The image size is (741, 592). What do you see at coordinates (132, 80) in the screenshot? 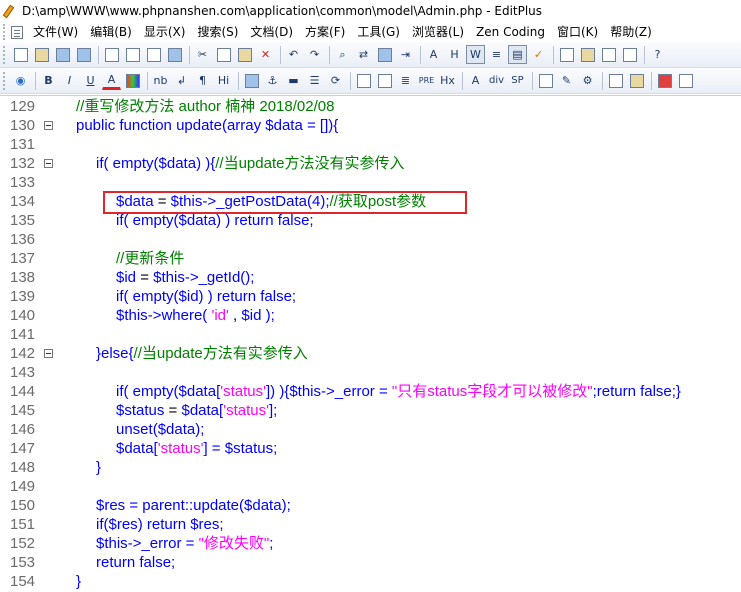
I see `color-picker-icon` at bounding box center [132, 80].